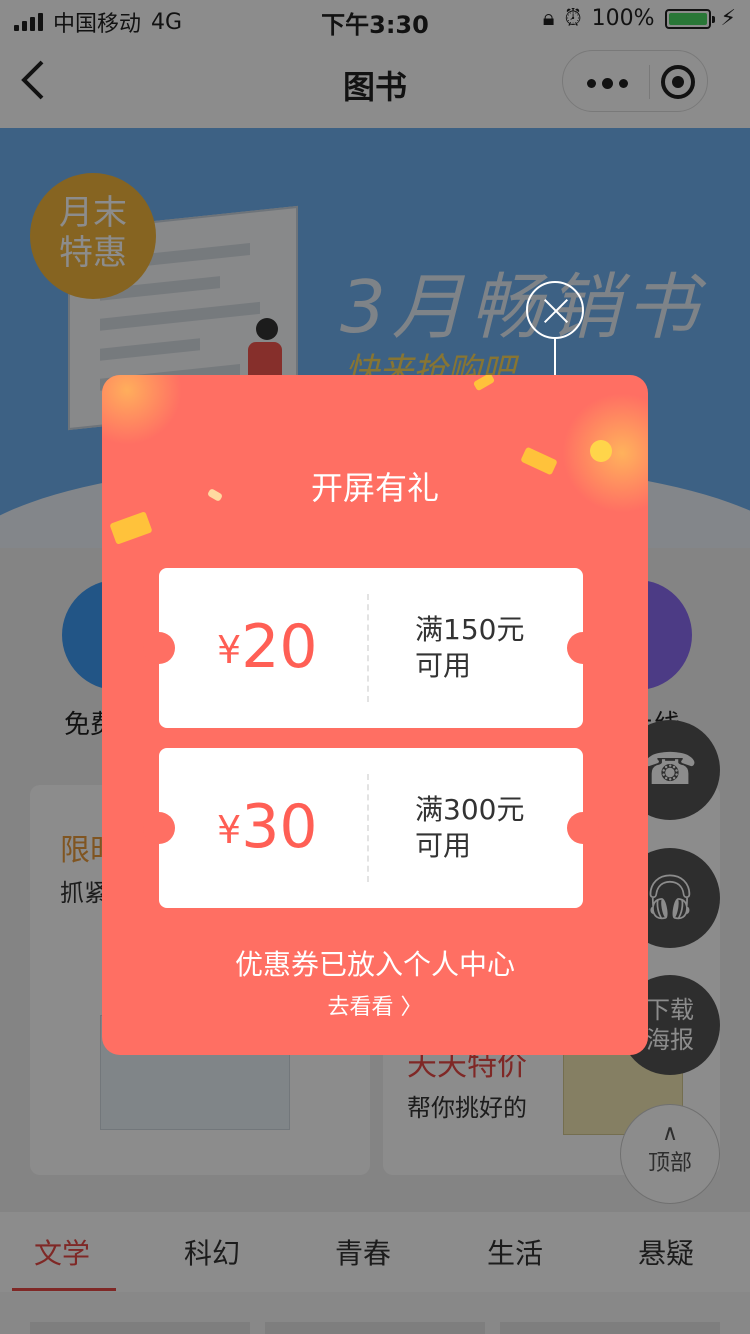  Describe the element at coordinates (375, 1005) in the screenshot. I see `view-coupons-link: 去看看 〉` at that location.